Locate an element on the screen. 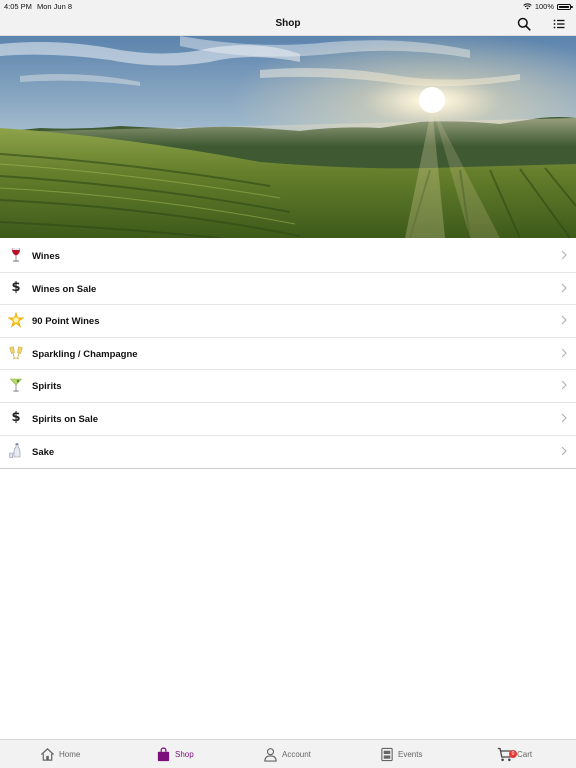  search-button is located at coordinates (524, 24).